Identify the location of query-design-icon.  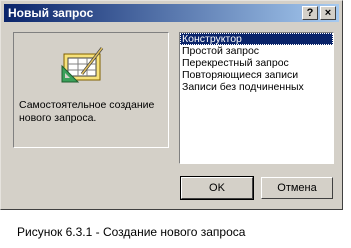
(82, 65).